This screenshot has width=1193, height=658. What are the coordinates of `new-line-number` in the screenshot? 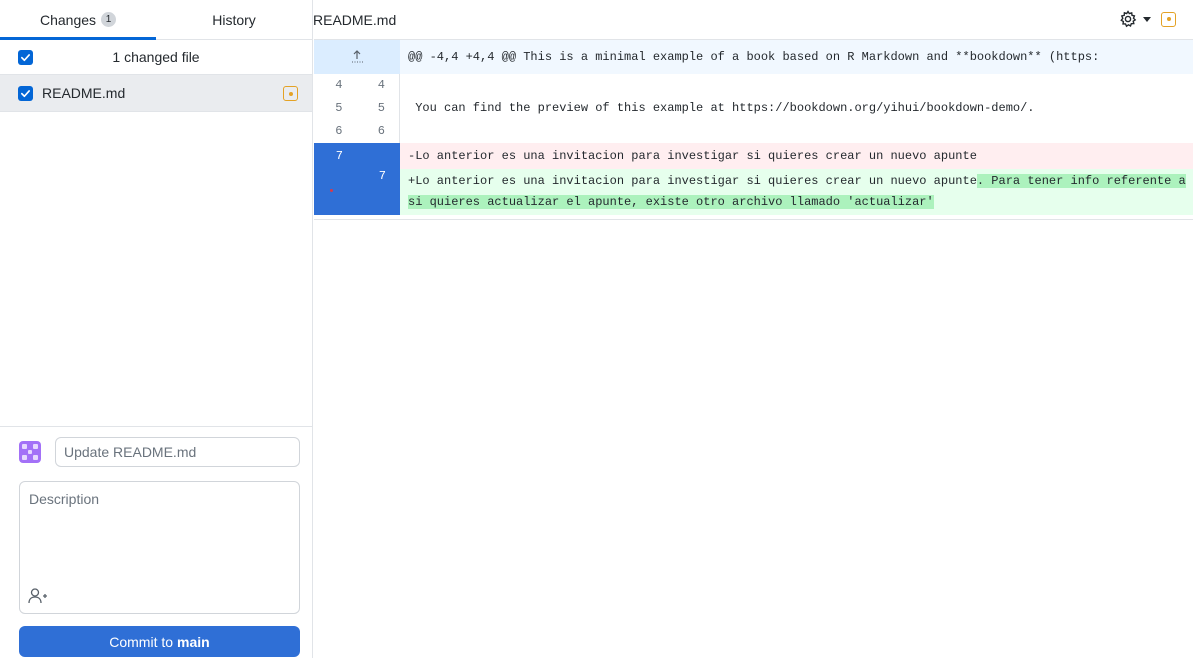 It's located at (378, 156).